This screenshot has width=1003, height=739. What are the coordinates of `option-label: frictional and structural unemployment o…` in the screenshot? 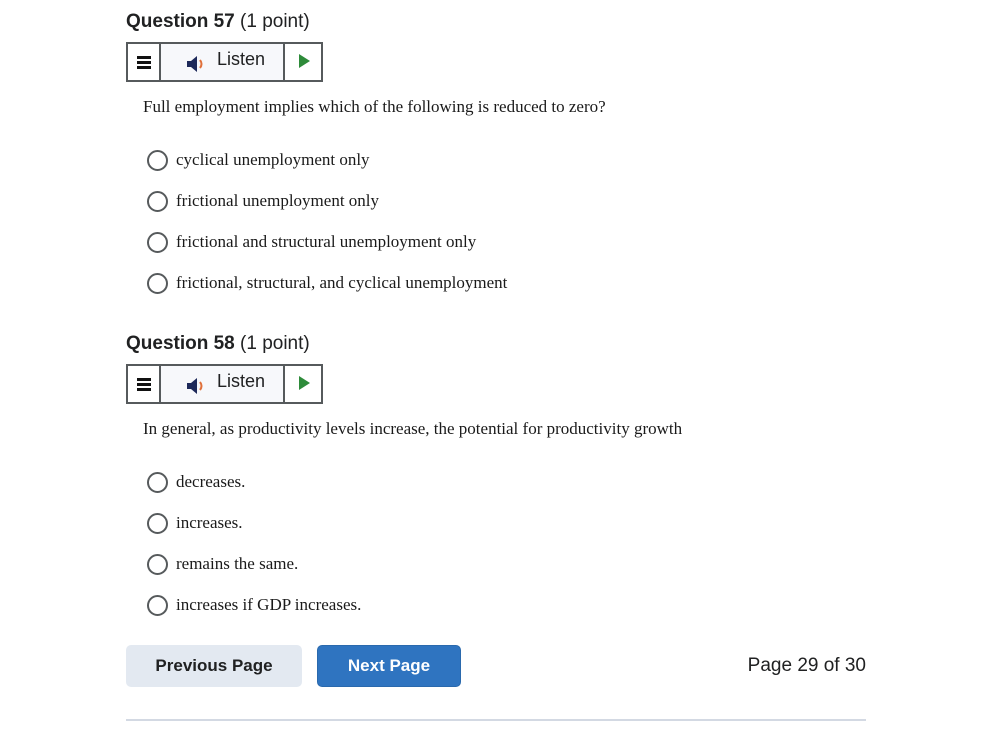 It's located at (326, 241).